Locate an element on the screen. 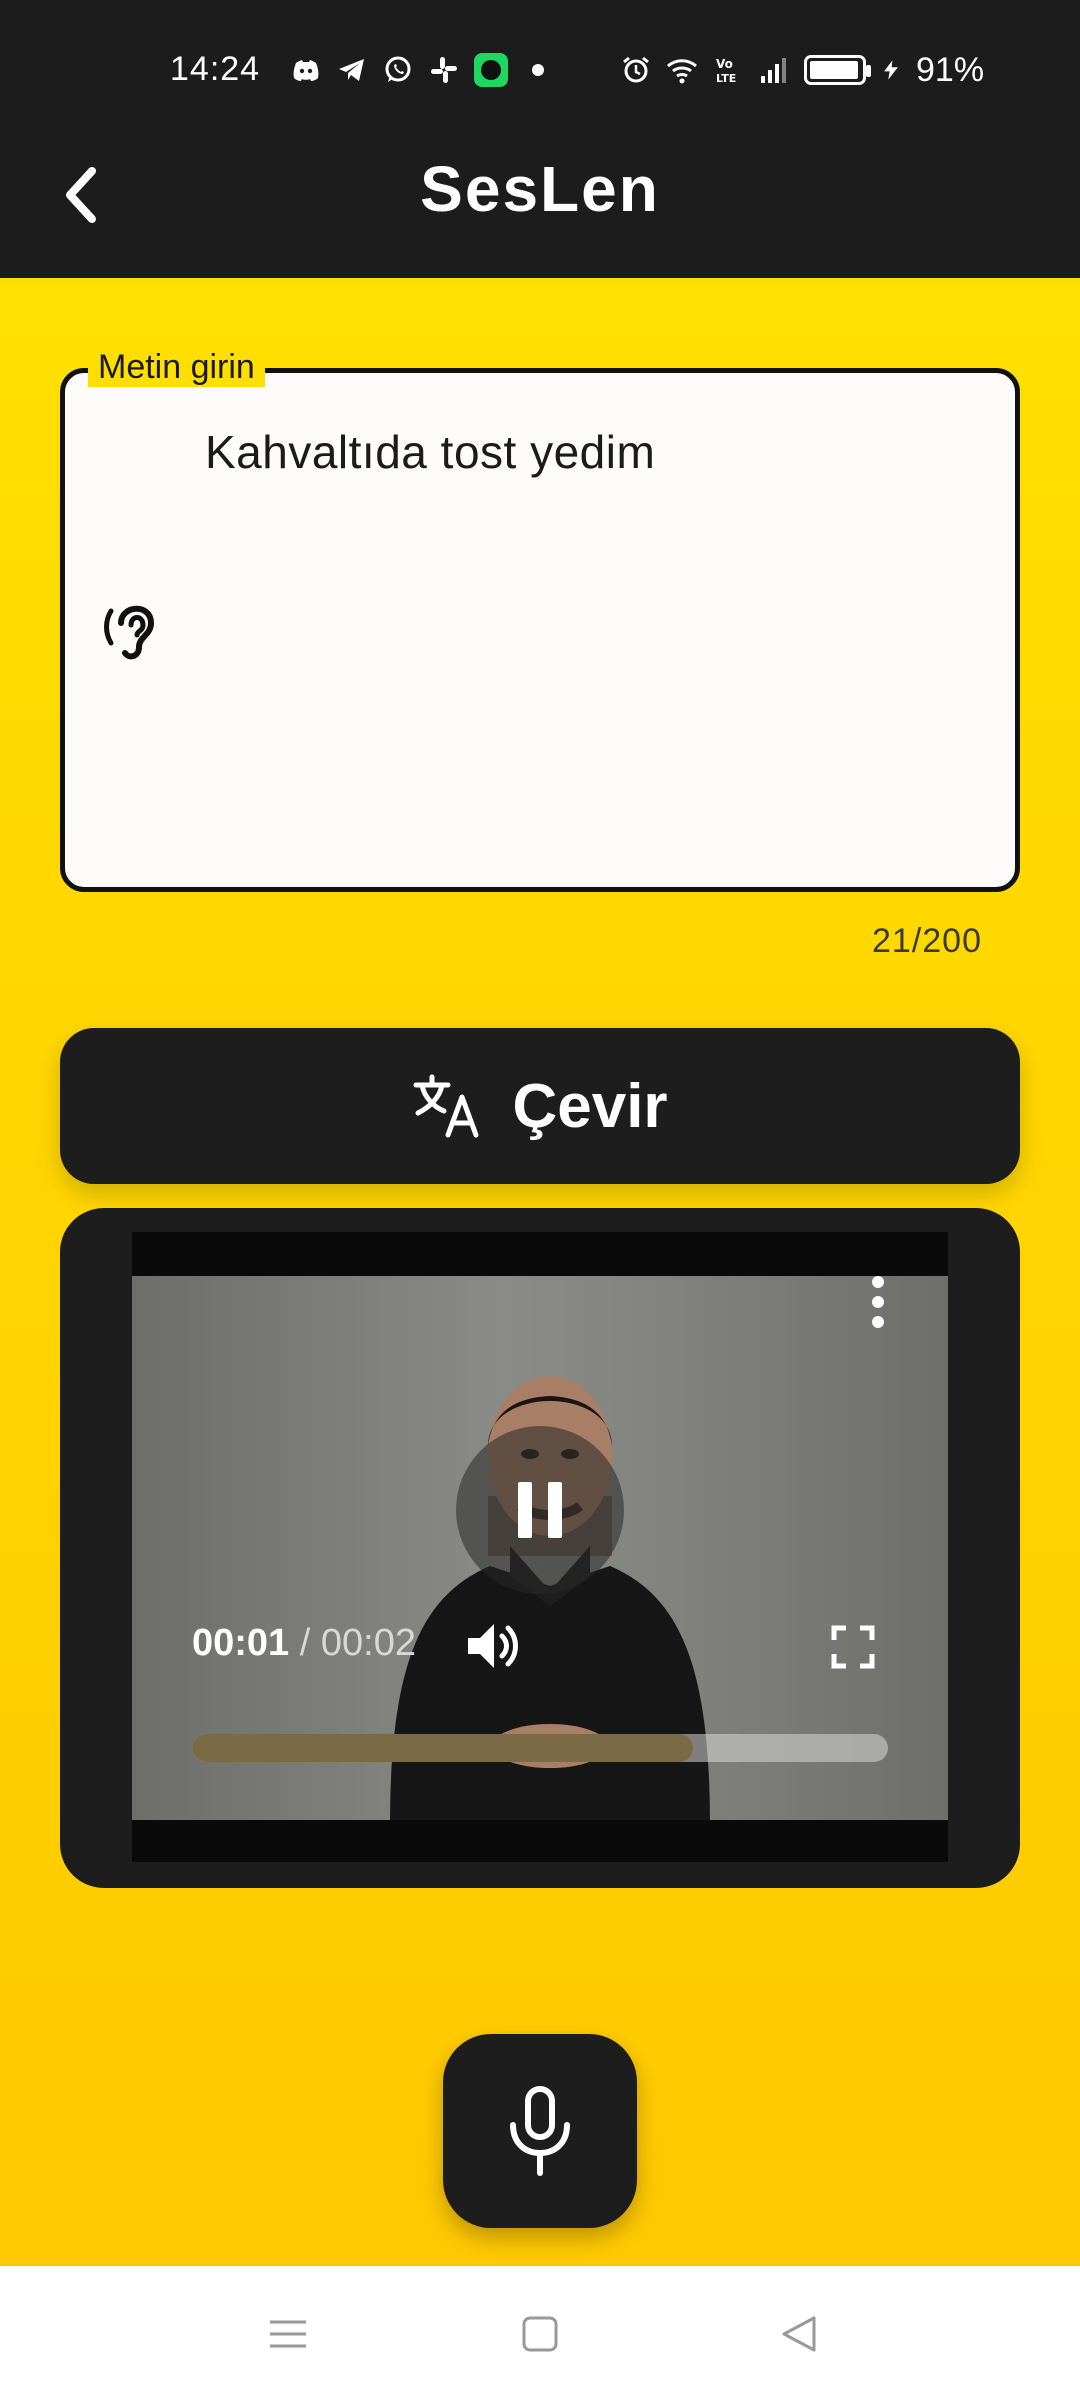 This screenshot has width=1080, height=2400. character-counter: 21/200 is located at coordinates (927, 941).